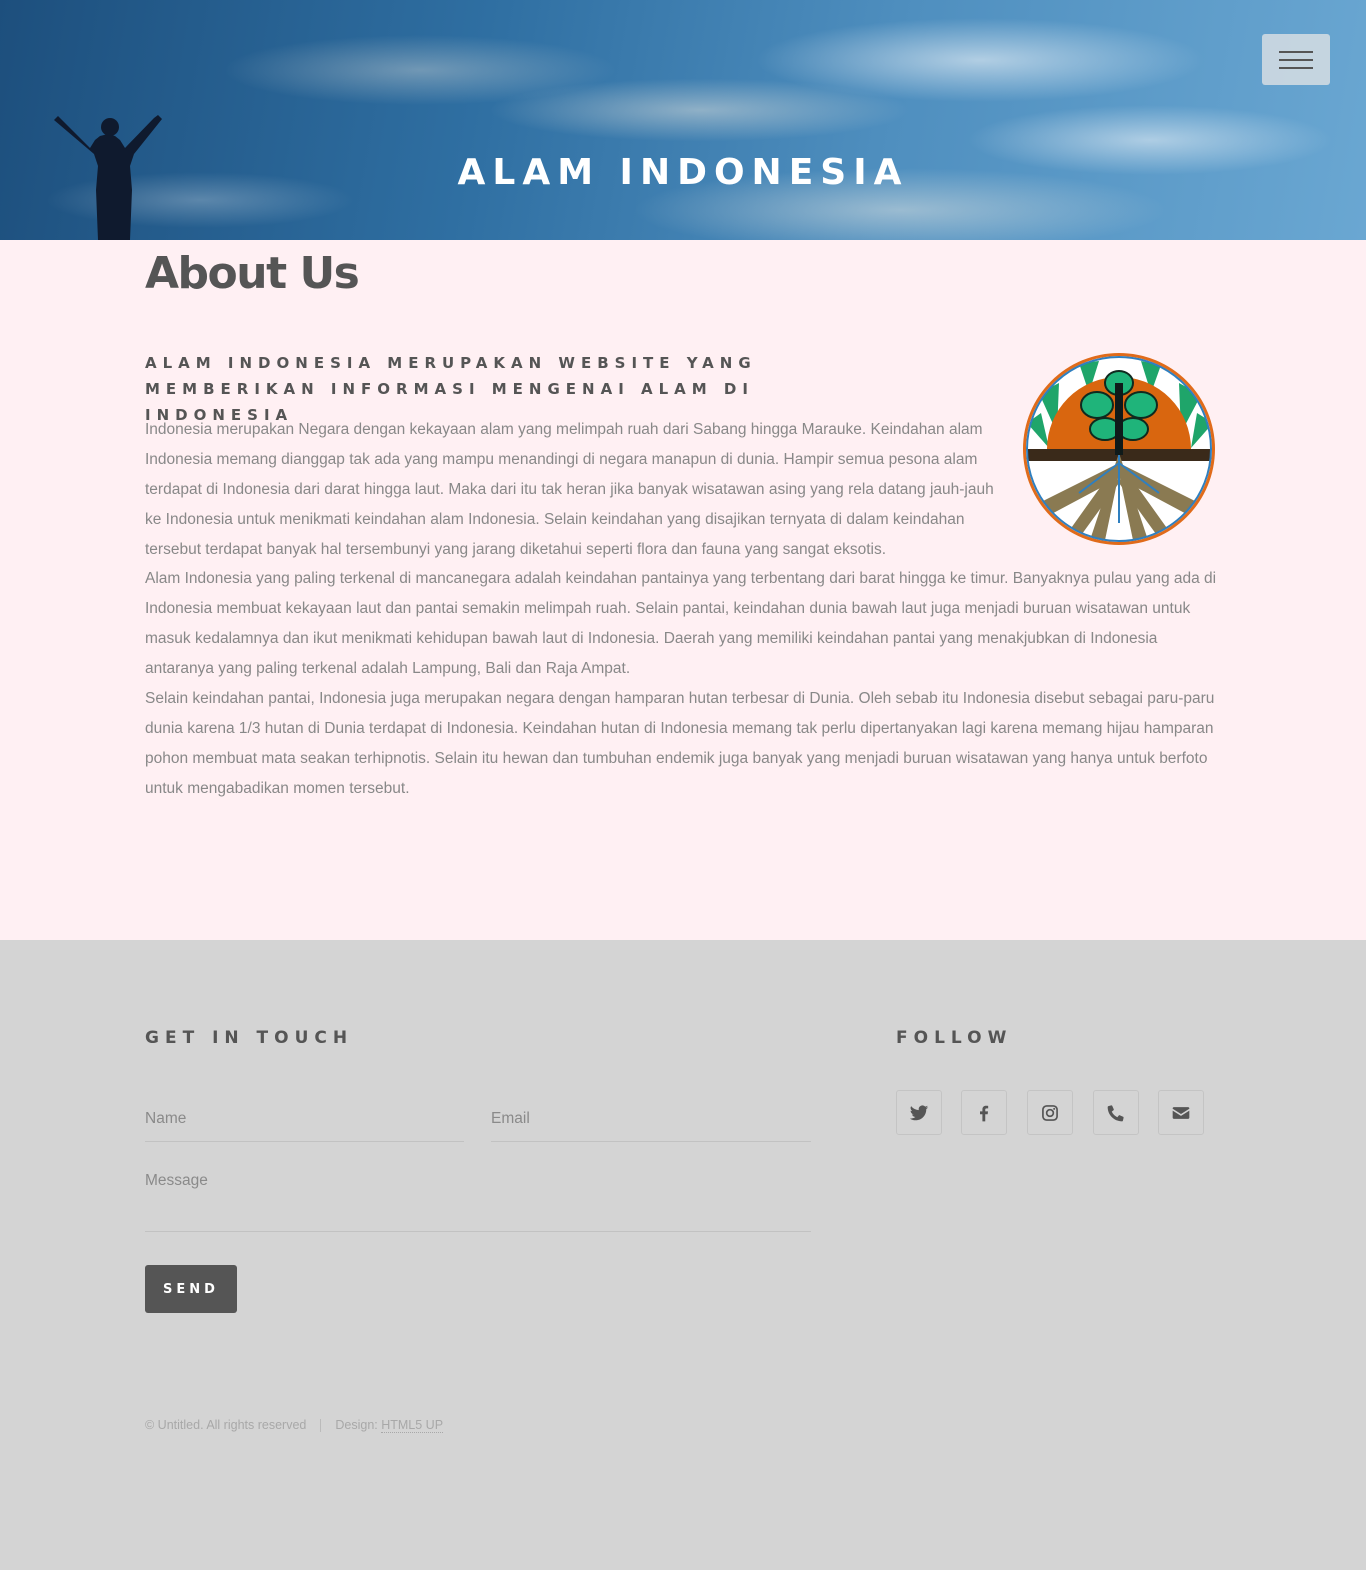  What do you see at coordinates (984, 1112) in the screenshot?
I see `facebook-icon` at bounding box center [984, 1112].